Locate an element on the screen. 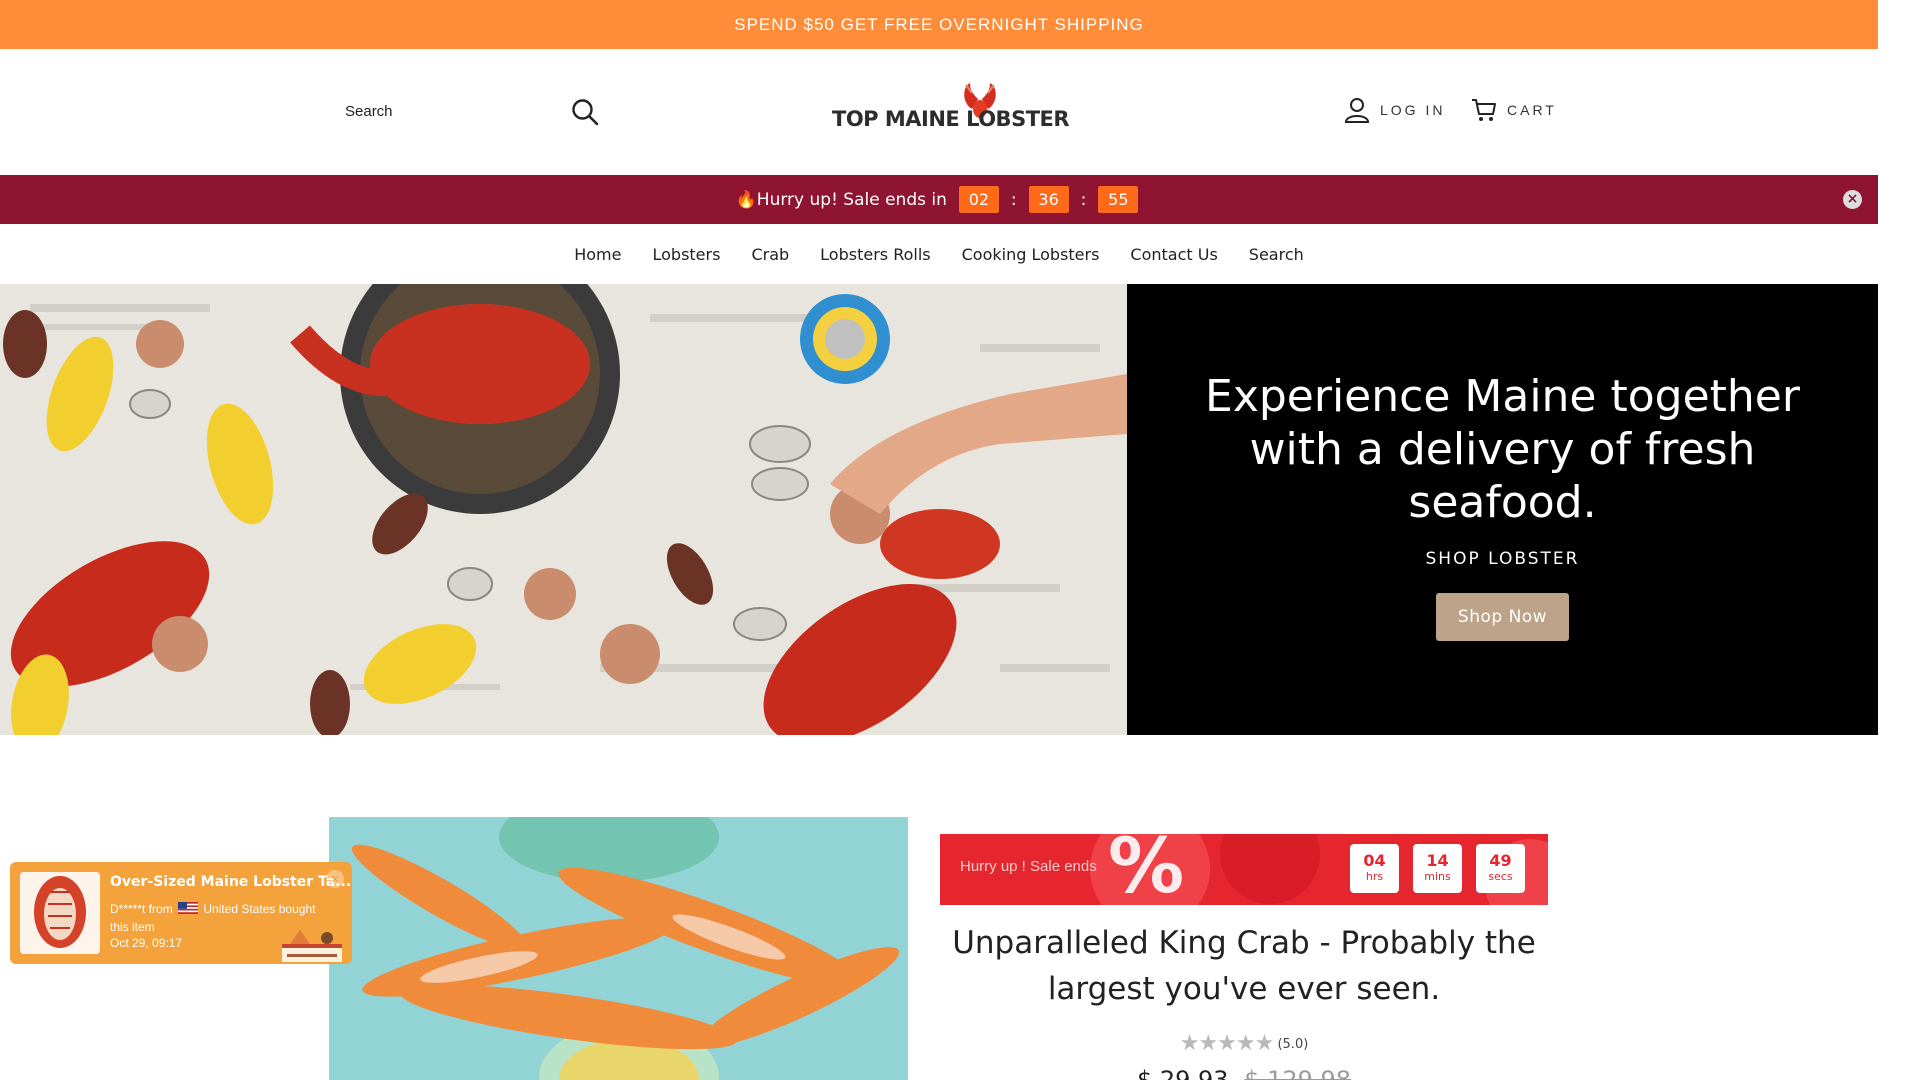  search-input is located at coordinates (450, 111).